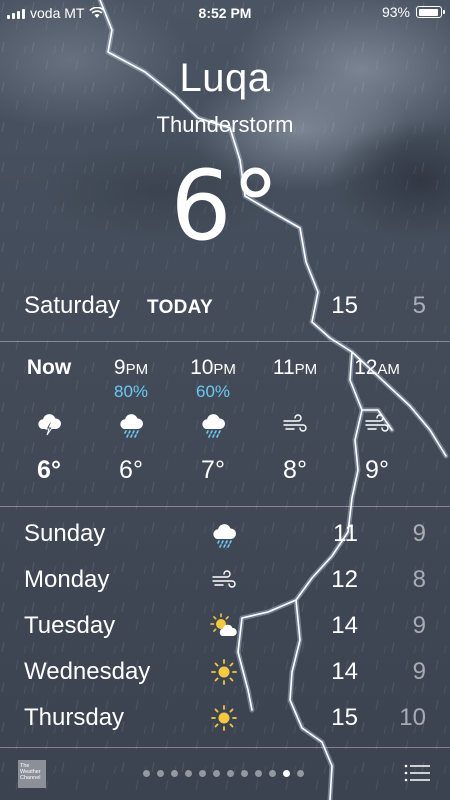  I want to click on day-name: Tuesday, so click(70, 625).